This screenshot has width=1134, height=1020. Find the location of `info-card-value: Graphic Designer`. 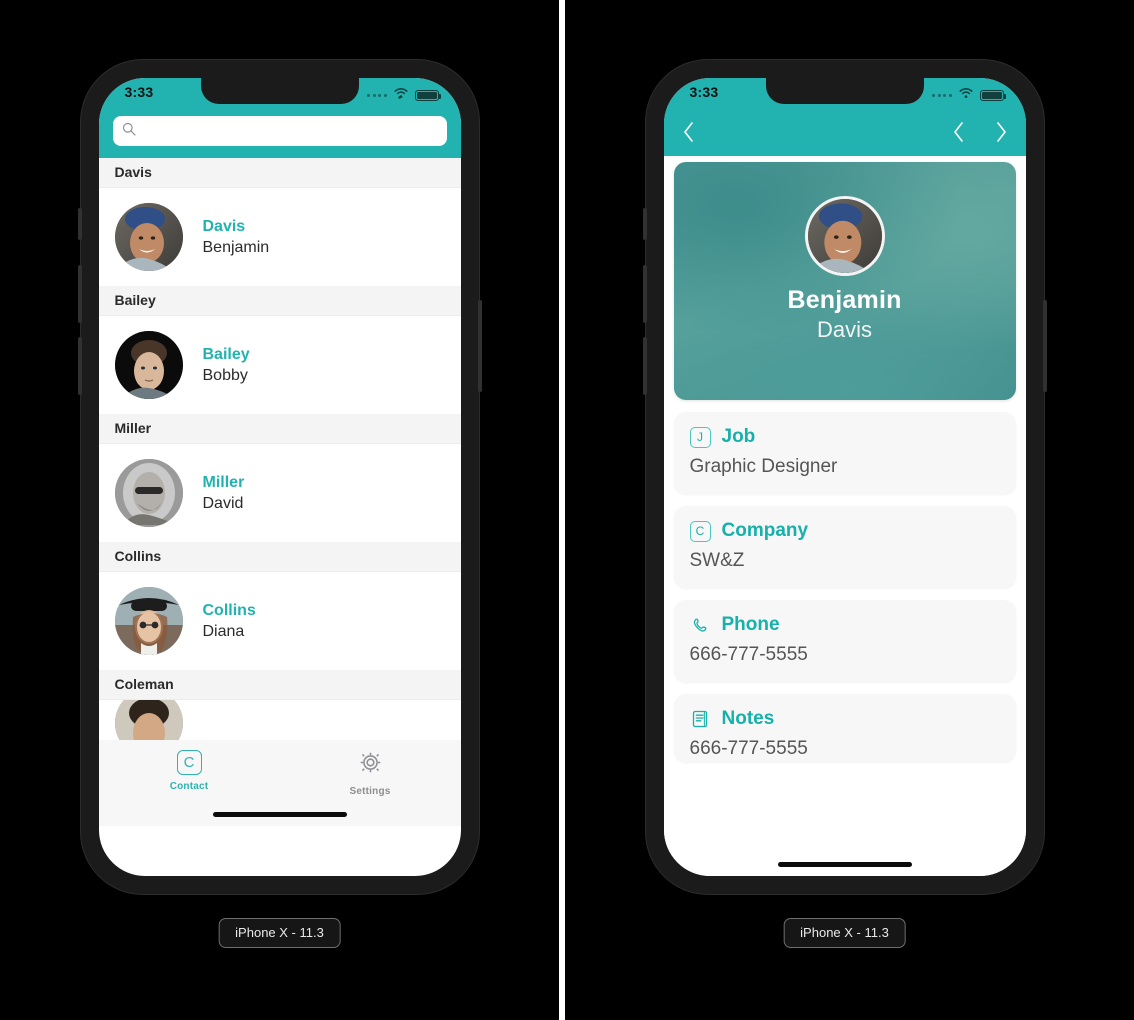

info-card-value: Graphic Designer is located at coordinates (763, 466).